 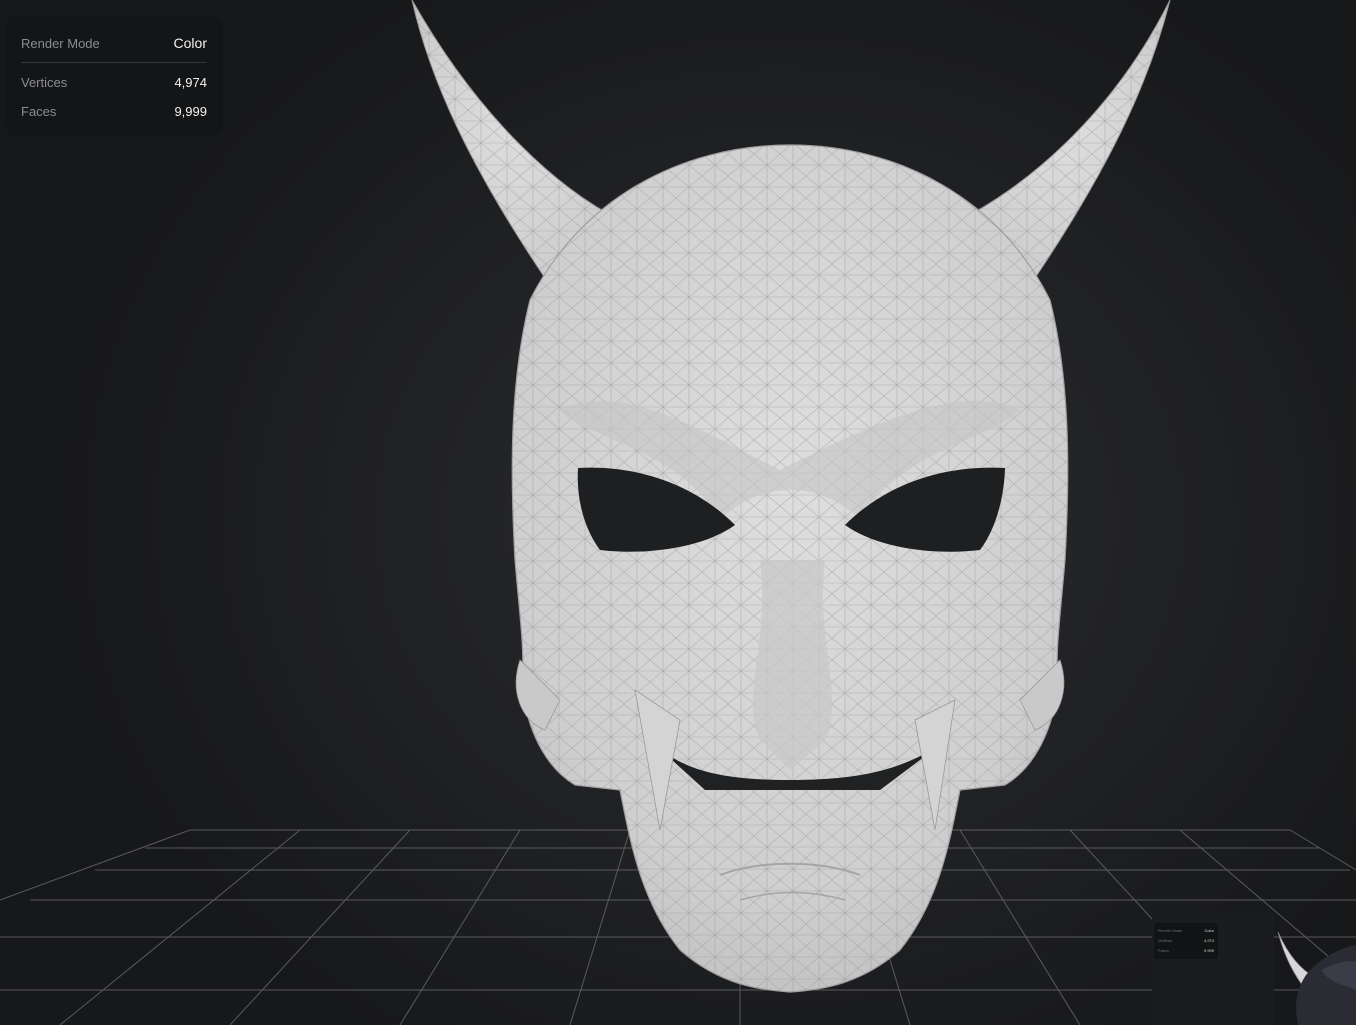 I want to click on thumbnail-vertices-label: Vertices, so click(x=1165, y=940).